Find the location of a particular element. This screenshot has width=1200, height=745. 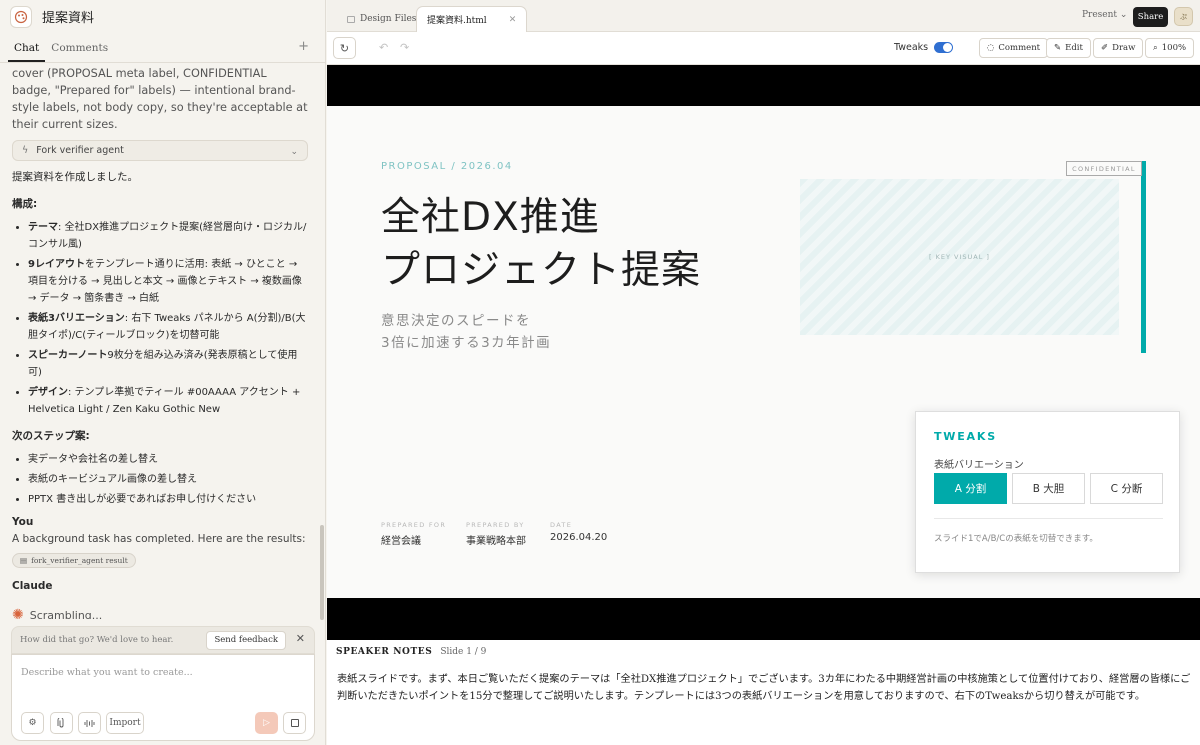

you-label: You is located at coordinates (23, 522).